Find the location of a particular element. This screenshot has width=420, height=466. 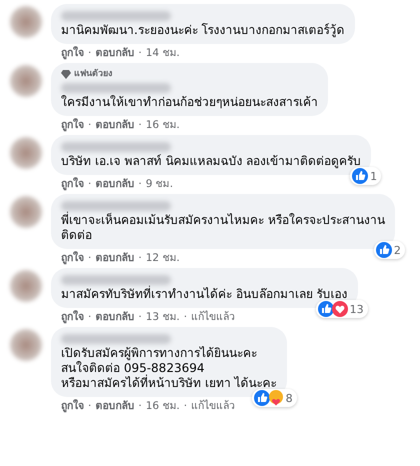

reaction-summary: 1 is located at coordinates (366, 176).